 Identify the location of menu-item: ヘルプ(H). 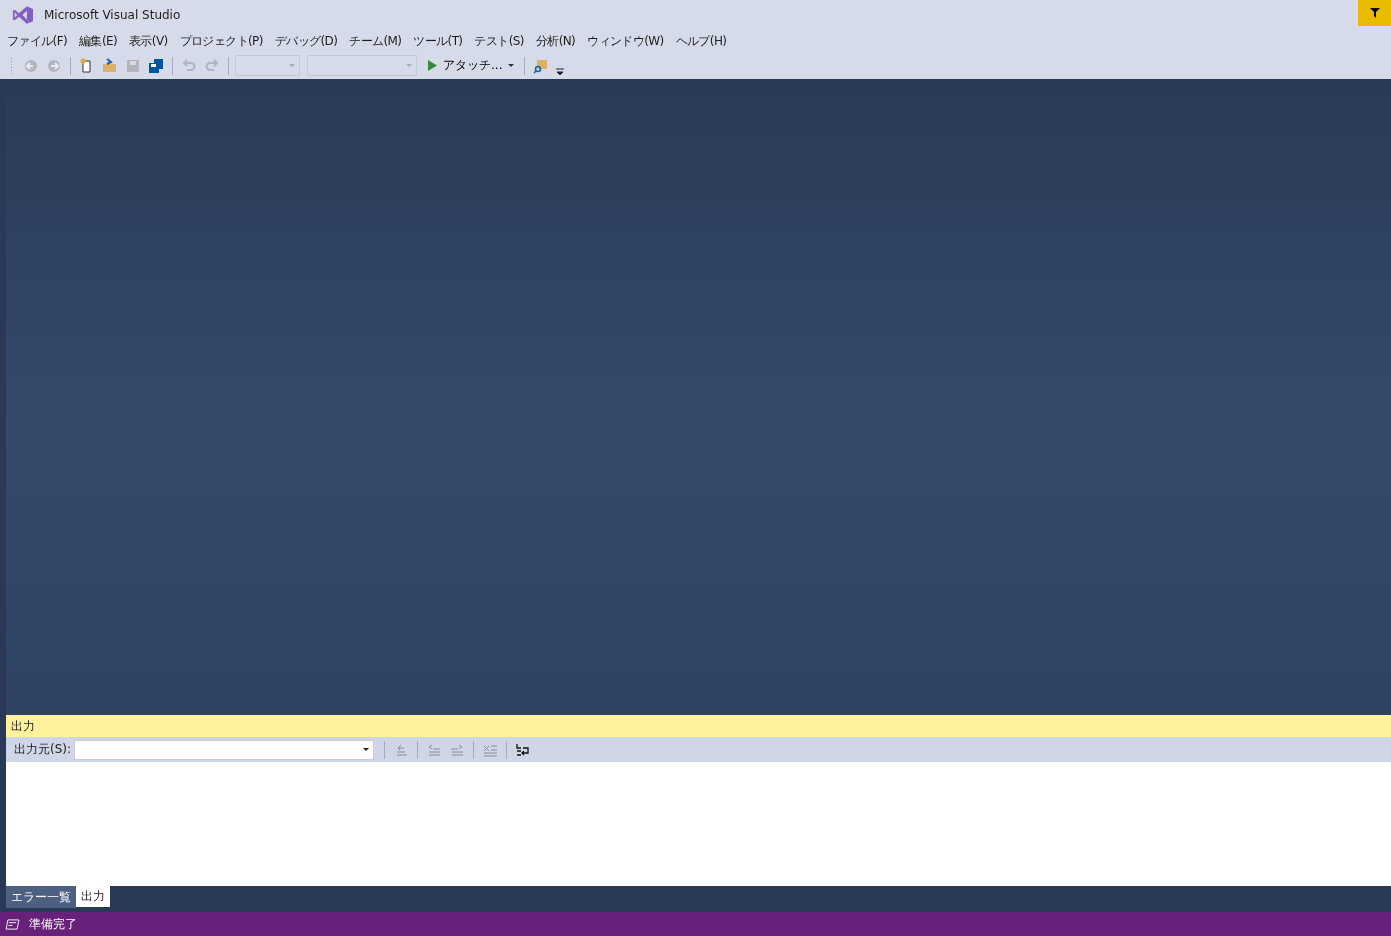
(701, 41).